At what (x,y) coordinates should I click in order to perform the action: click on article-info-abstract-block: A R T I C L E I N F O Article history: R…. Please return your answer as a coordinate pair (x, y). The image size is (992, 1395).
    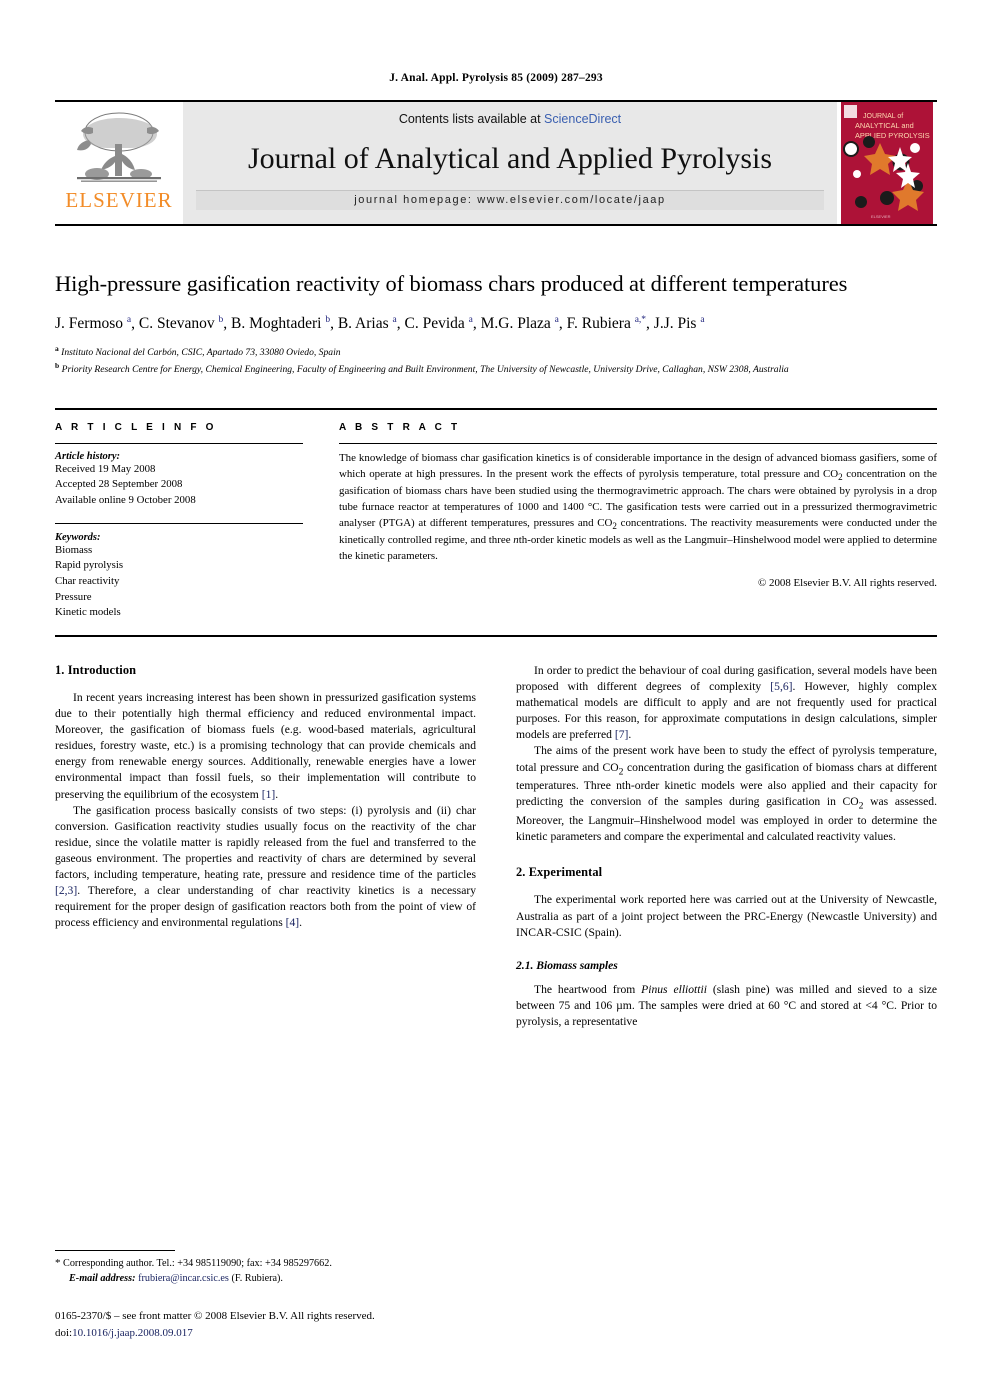
    Looking at the image, I should click on (496, 522).